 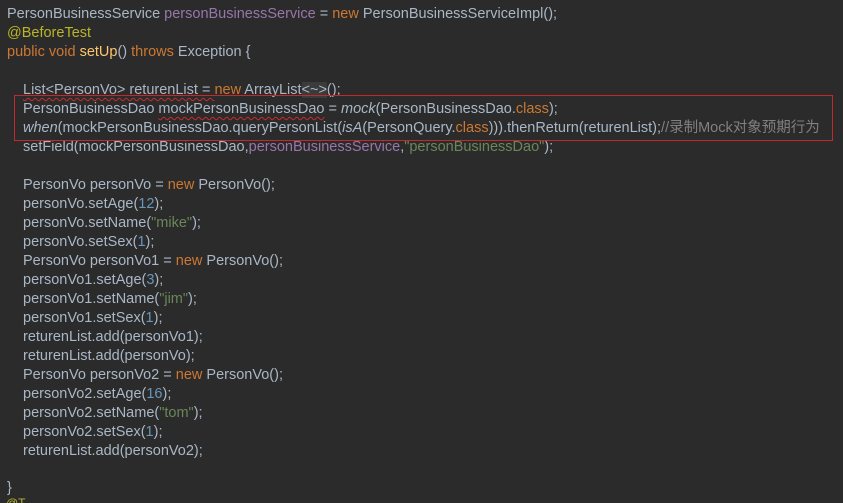 What do you see at coordinates (146, 204) in the screenshot?
I see `number-literal: 12` at bounding box center [146, 204].